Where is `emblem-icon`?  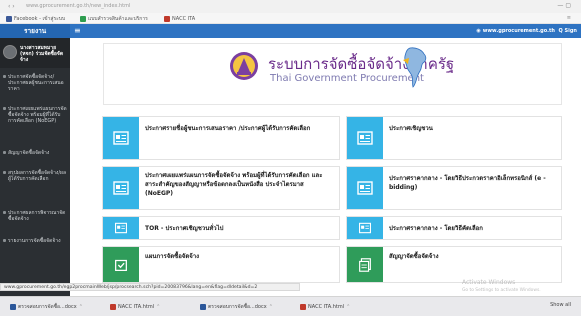
emblem-icon is located at coordinates (244, 66).